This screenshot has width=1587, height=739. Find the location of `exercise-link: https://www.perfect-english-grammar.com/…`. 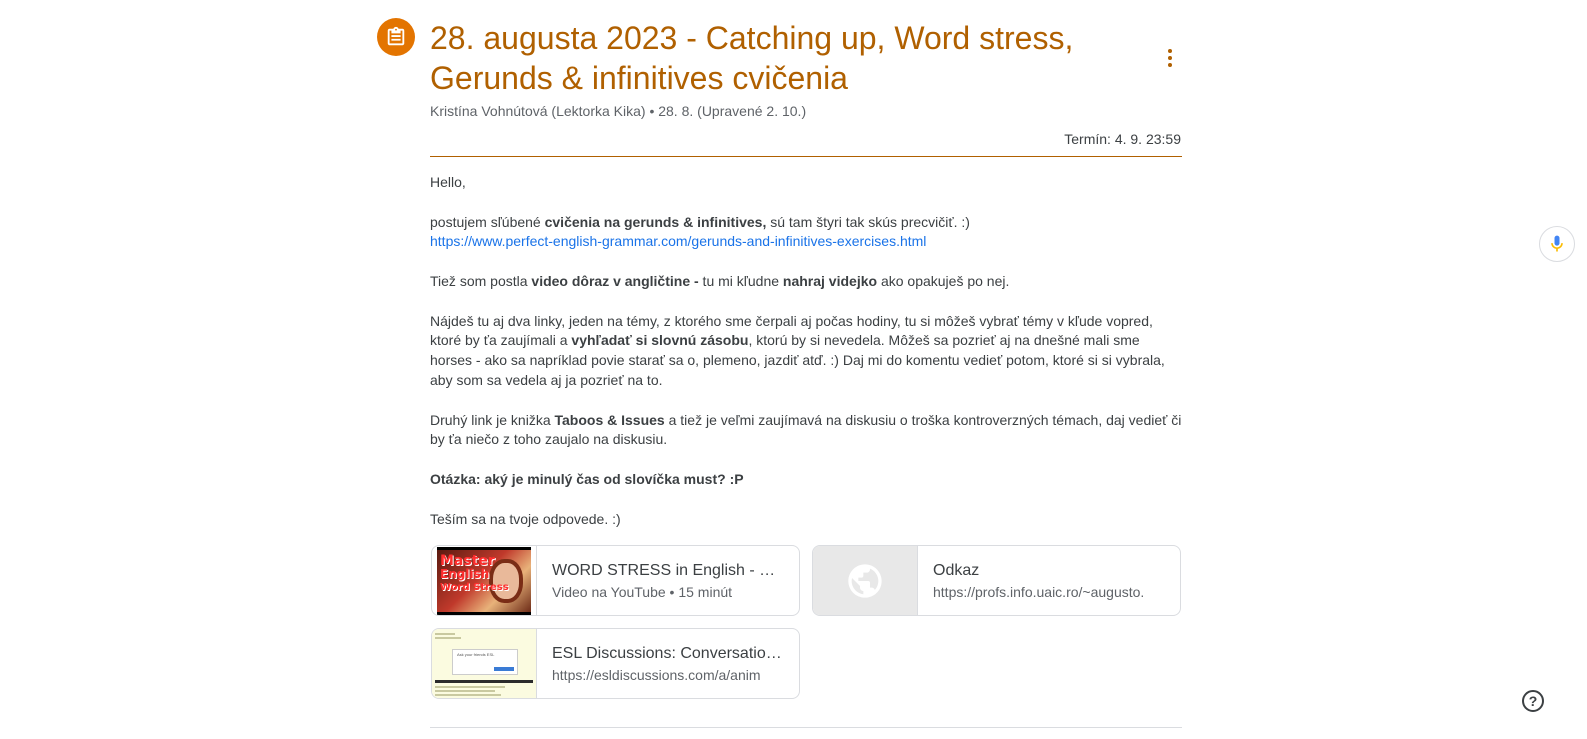

exercise-link: https://www.perfect-english-grammar.com/… is located at coordinates (678, 241).